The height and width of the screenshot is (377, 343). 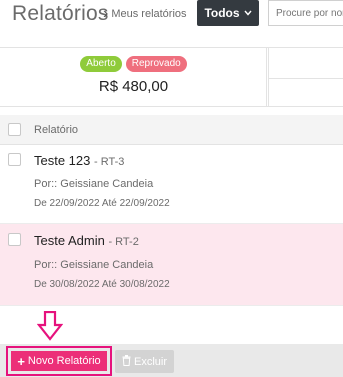 What do you see at coordinates (305, 13) in the screenshot?
I see `search-input` at bounding box center [305, 13].